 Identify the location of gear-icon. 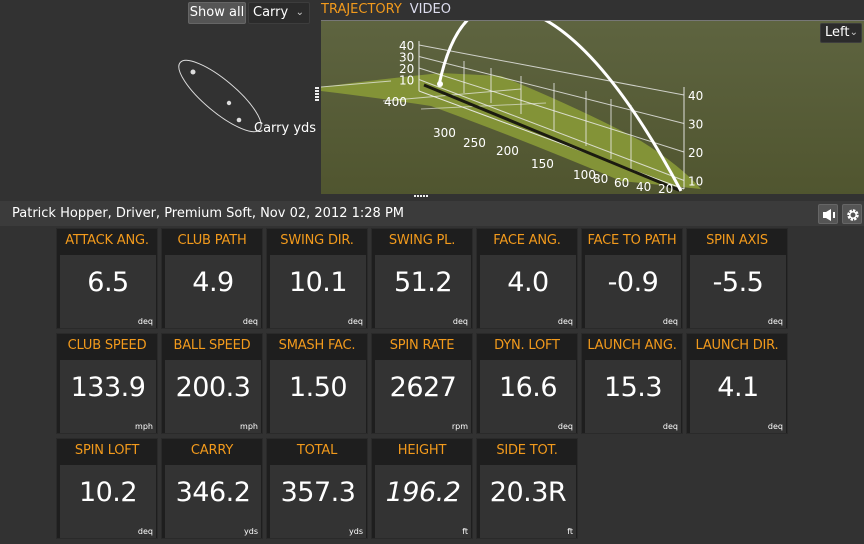
(853, 215).